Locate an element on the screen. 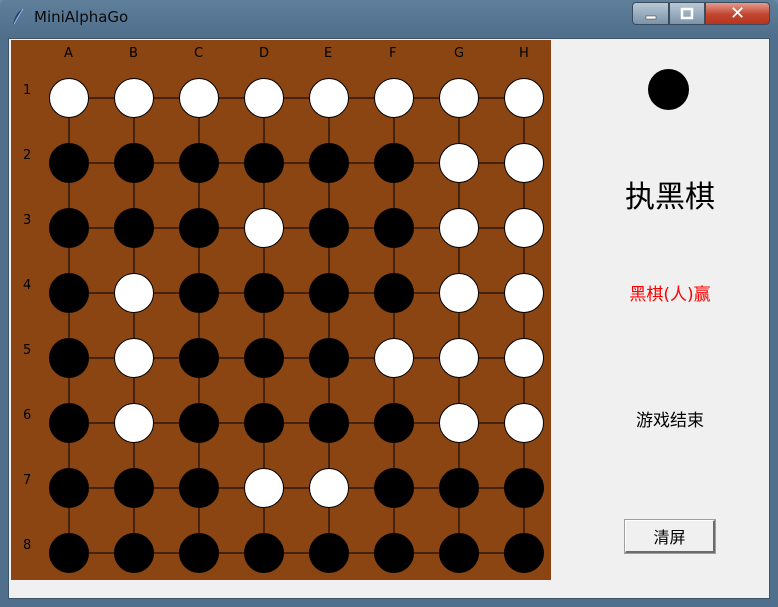  row-label-6: 6 is located at coordinates (27, 415).